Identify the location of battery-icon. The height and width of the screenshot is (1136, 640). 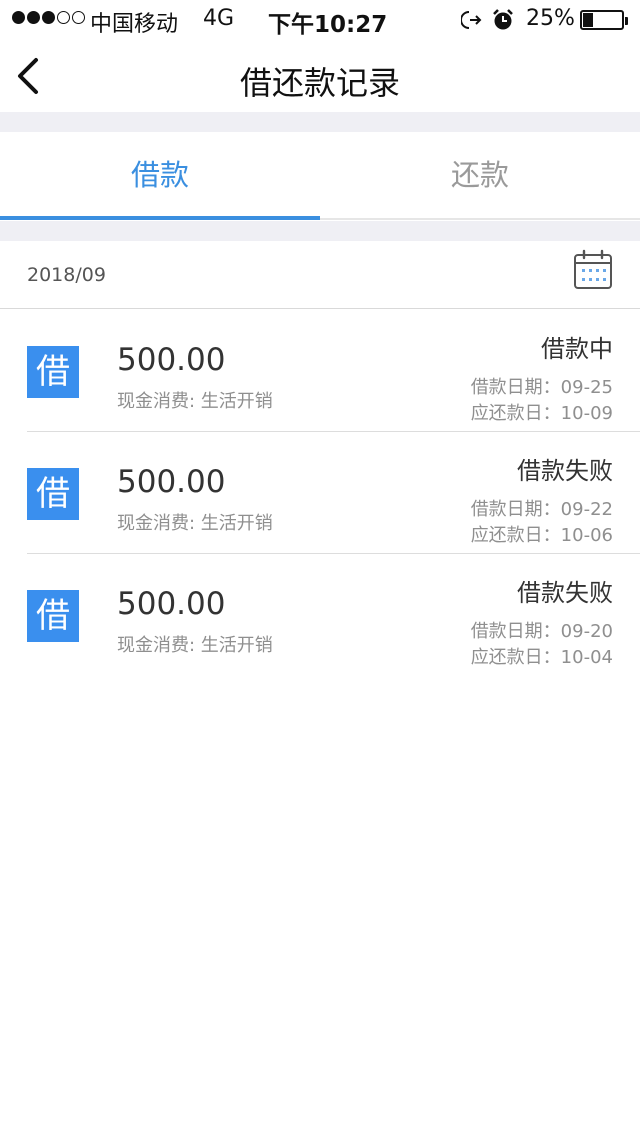
(604, 20).